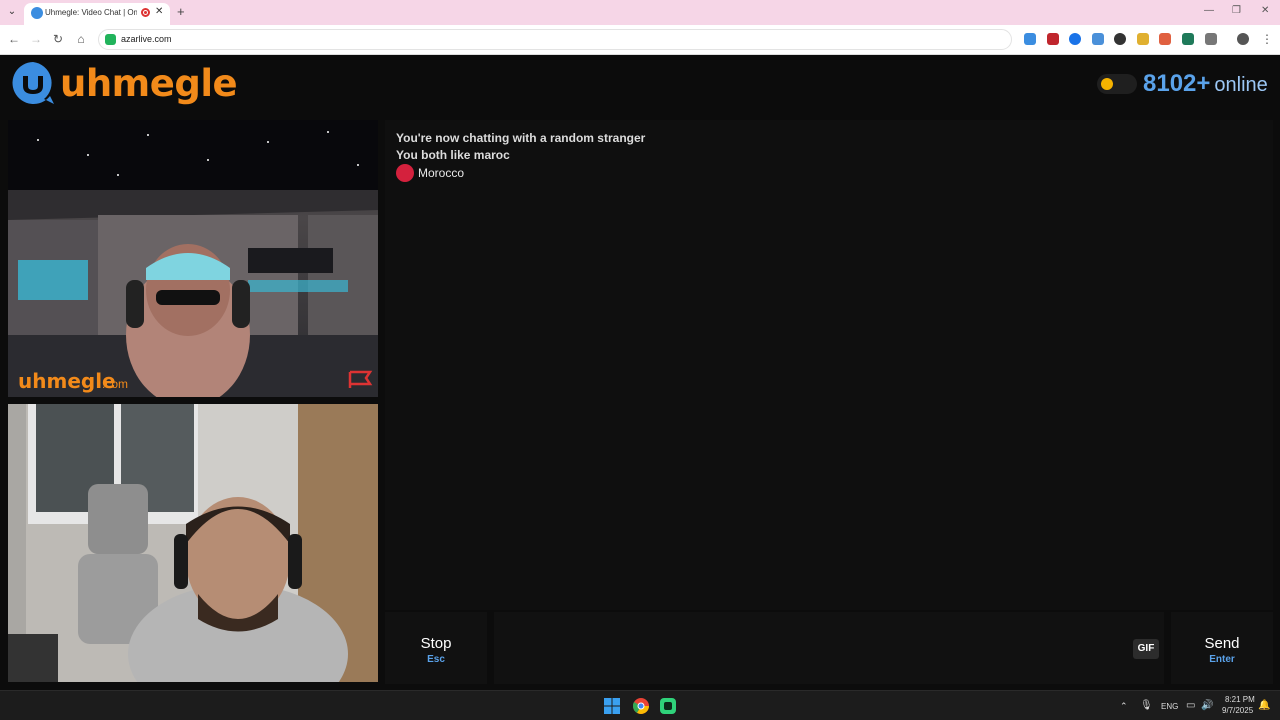 The image size is (1280, 720). Describe the element at coordinates (1211, 39) in the screenshot. I see `extensions-puzzle-icon` at that location.